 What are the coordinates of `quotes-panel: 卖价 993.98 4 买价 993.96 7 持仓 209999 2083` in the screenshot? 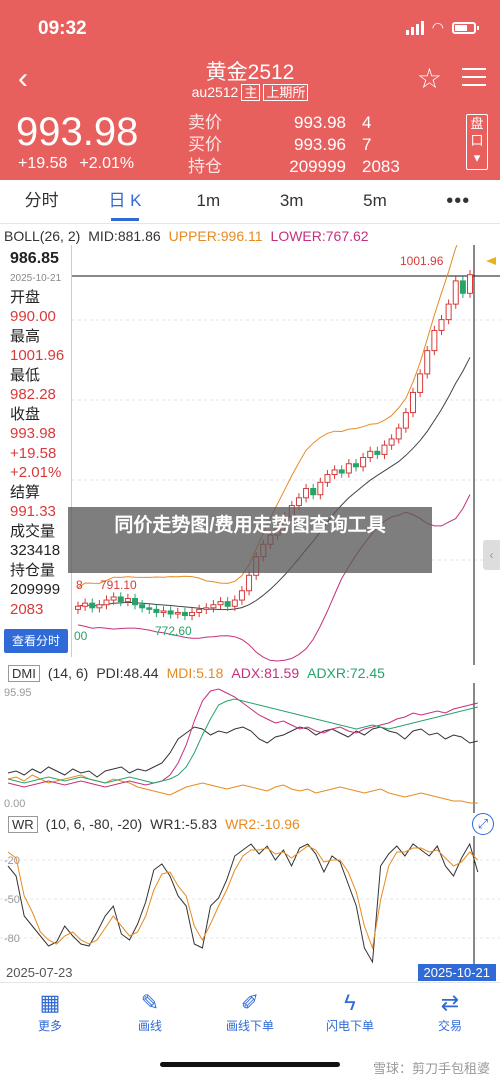 It's located at (297, 145).